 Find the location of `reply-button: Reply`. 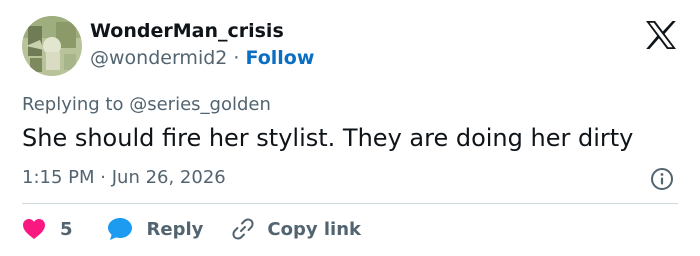

reply-button: Reply is located at coordinates (155, 229).